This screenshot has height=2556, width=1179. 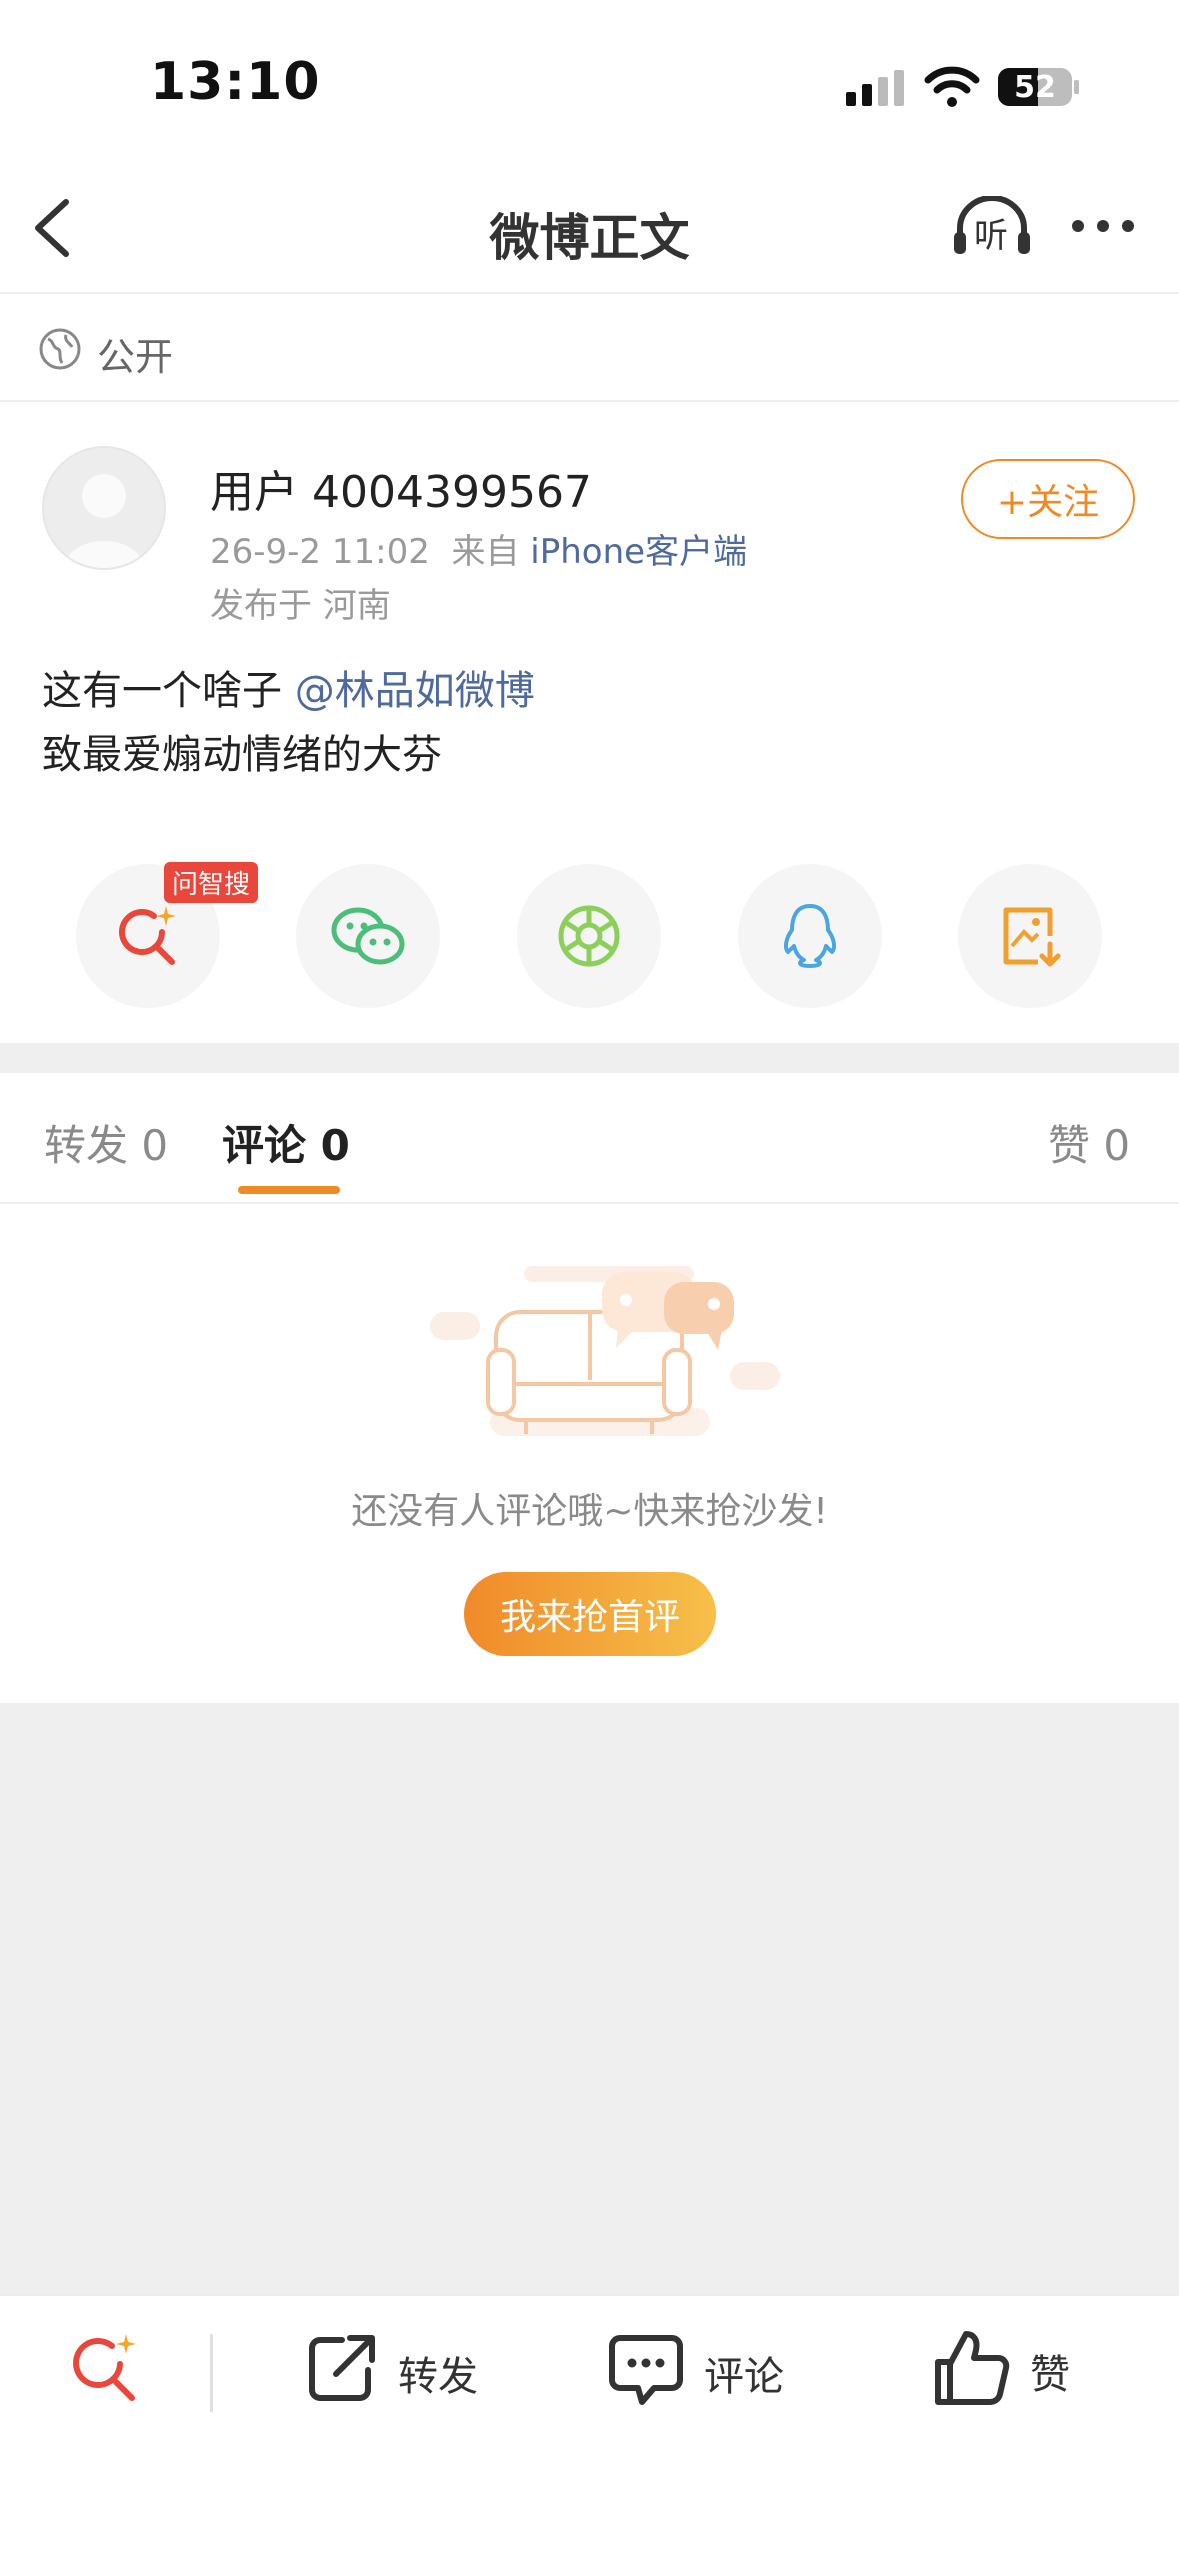 I want to click on source-prefix: 来自, so click(x=485, y=552).